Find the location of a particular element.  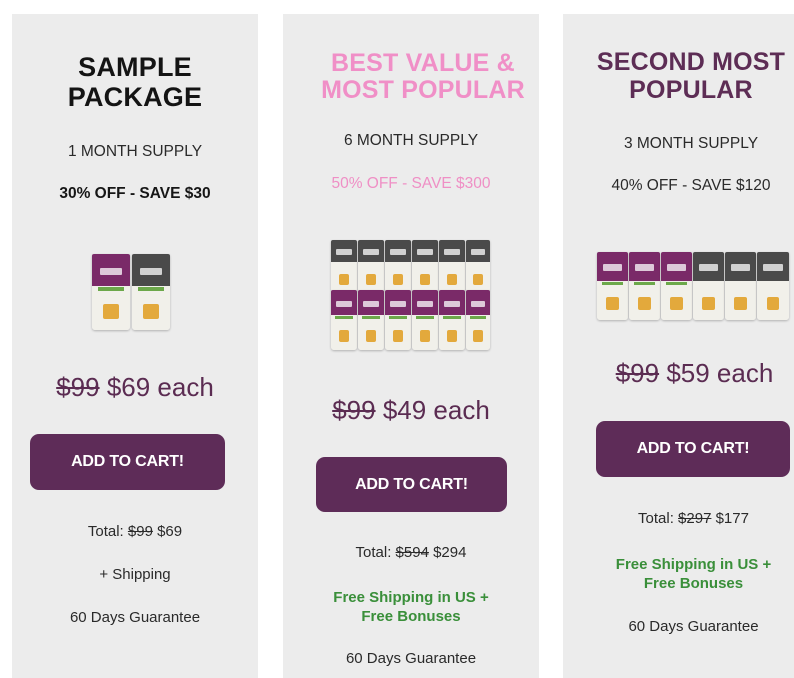

price: $99 $49 each is located at coordinates (411, 410).